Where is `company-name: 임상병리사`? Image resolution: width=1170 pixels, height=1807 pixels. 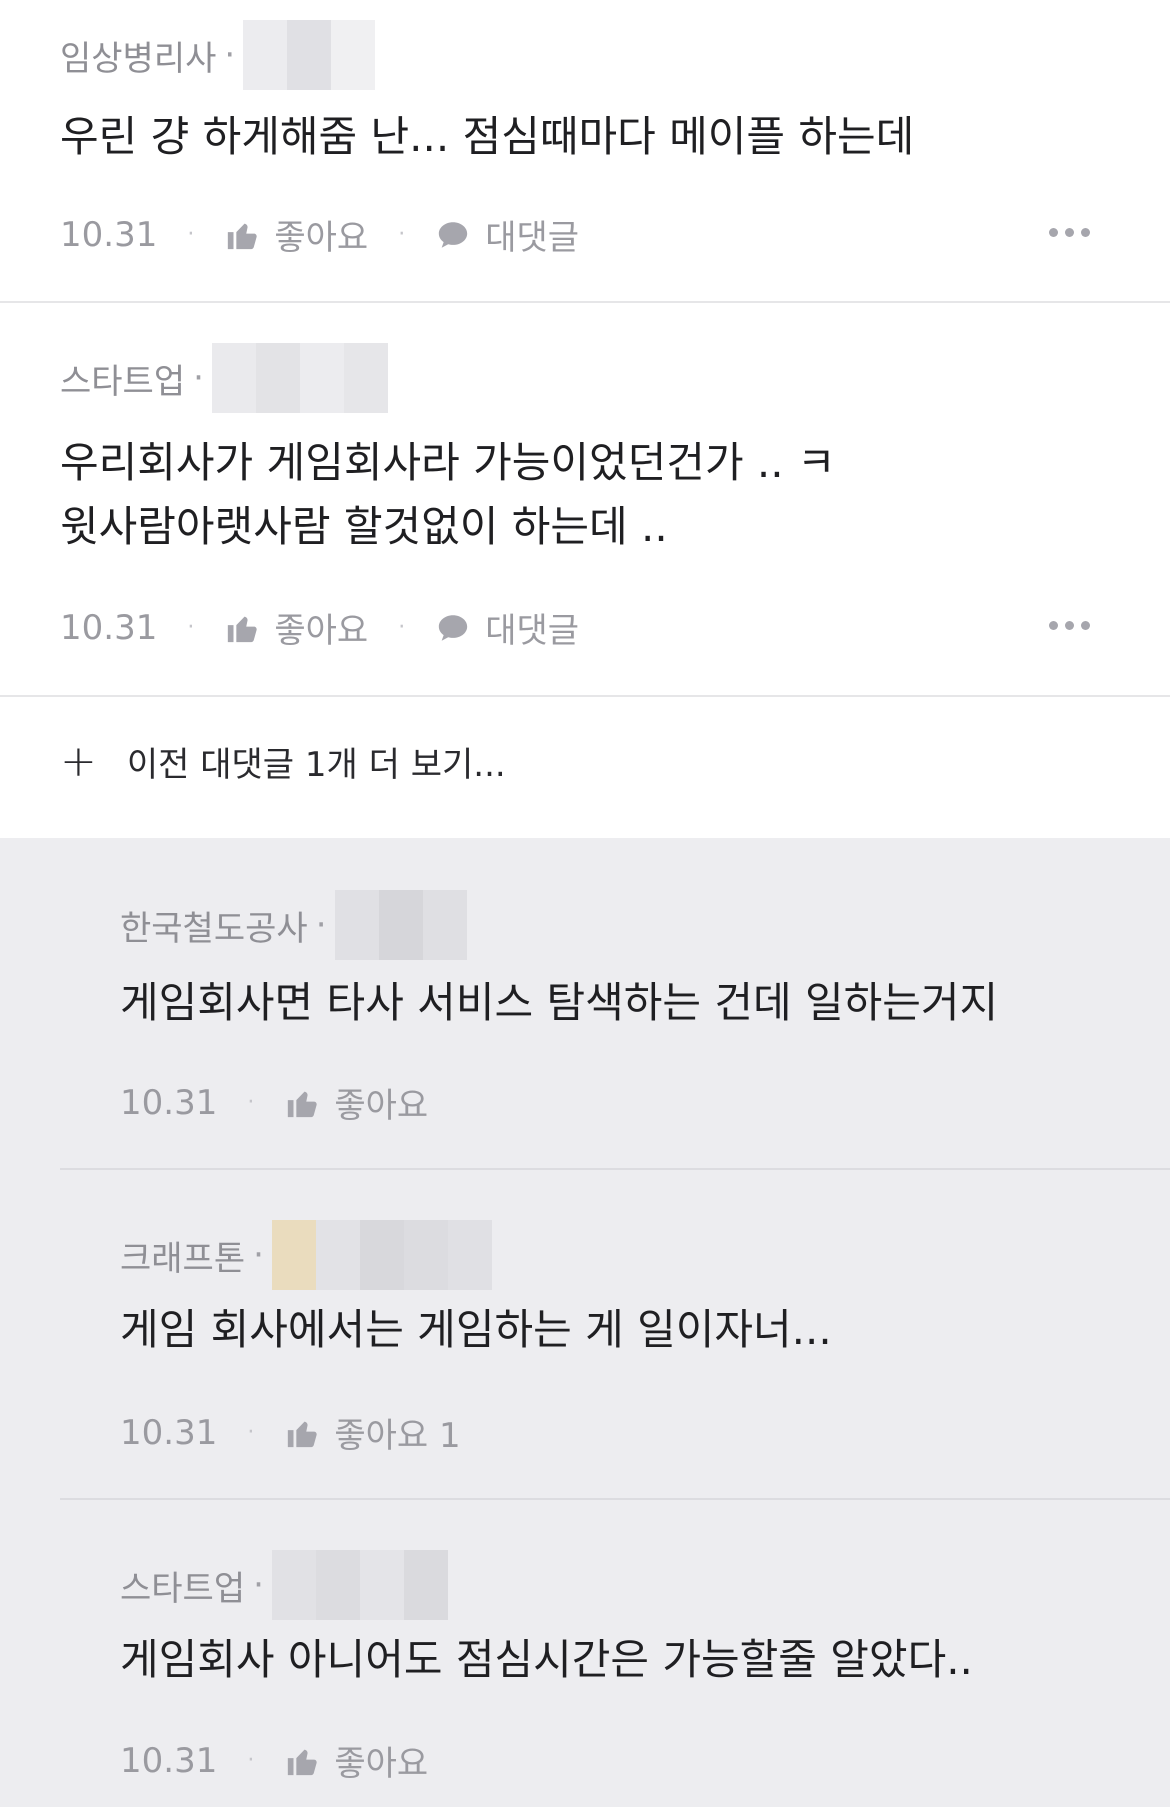
company-name: 임상병리사 is located at coordinates (138, 58).